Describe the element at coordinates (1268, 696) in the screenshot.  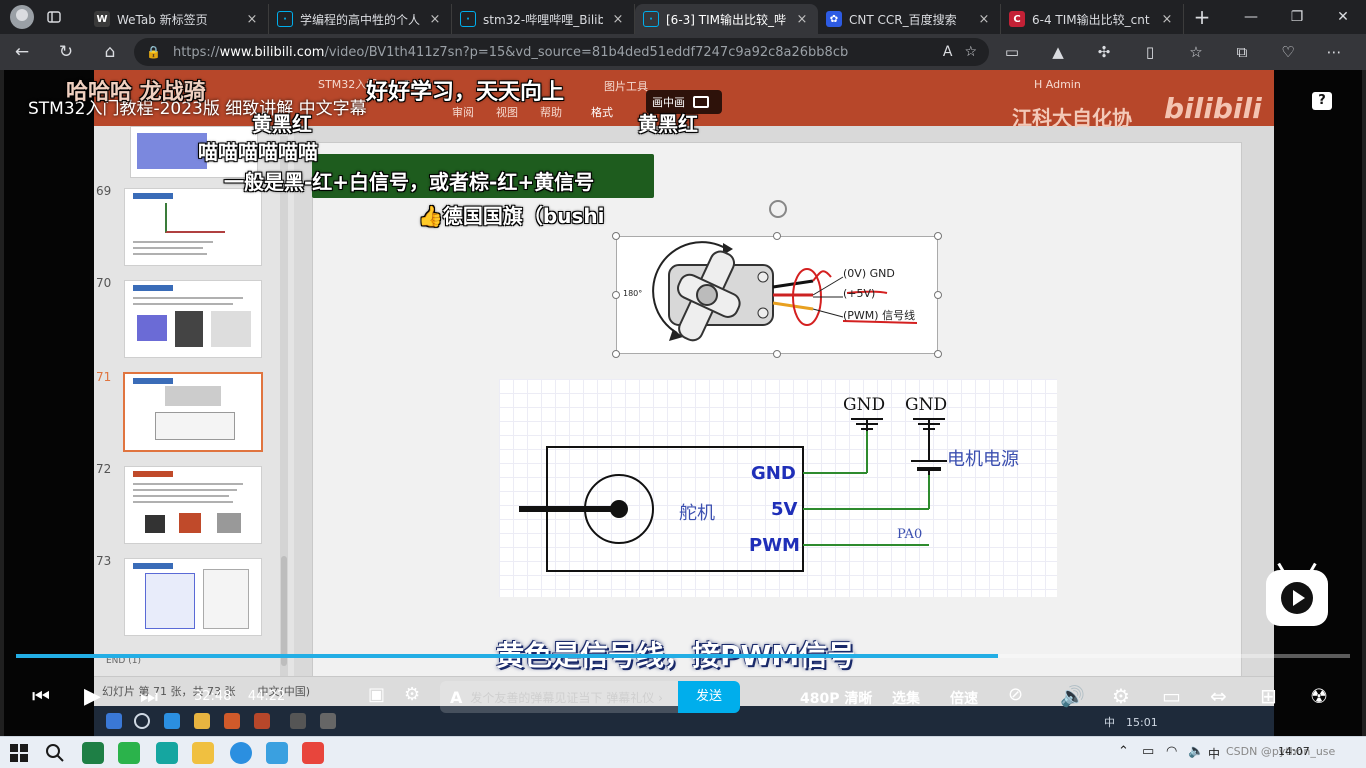
I see `web-fullscreen-icon: ⊞` at that location.